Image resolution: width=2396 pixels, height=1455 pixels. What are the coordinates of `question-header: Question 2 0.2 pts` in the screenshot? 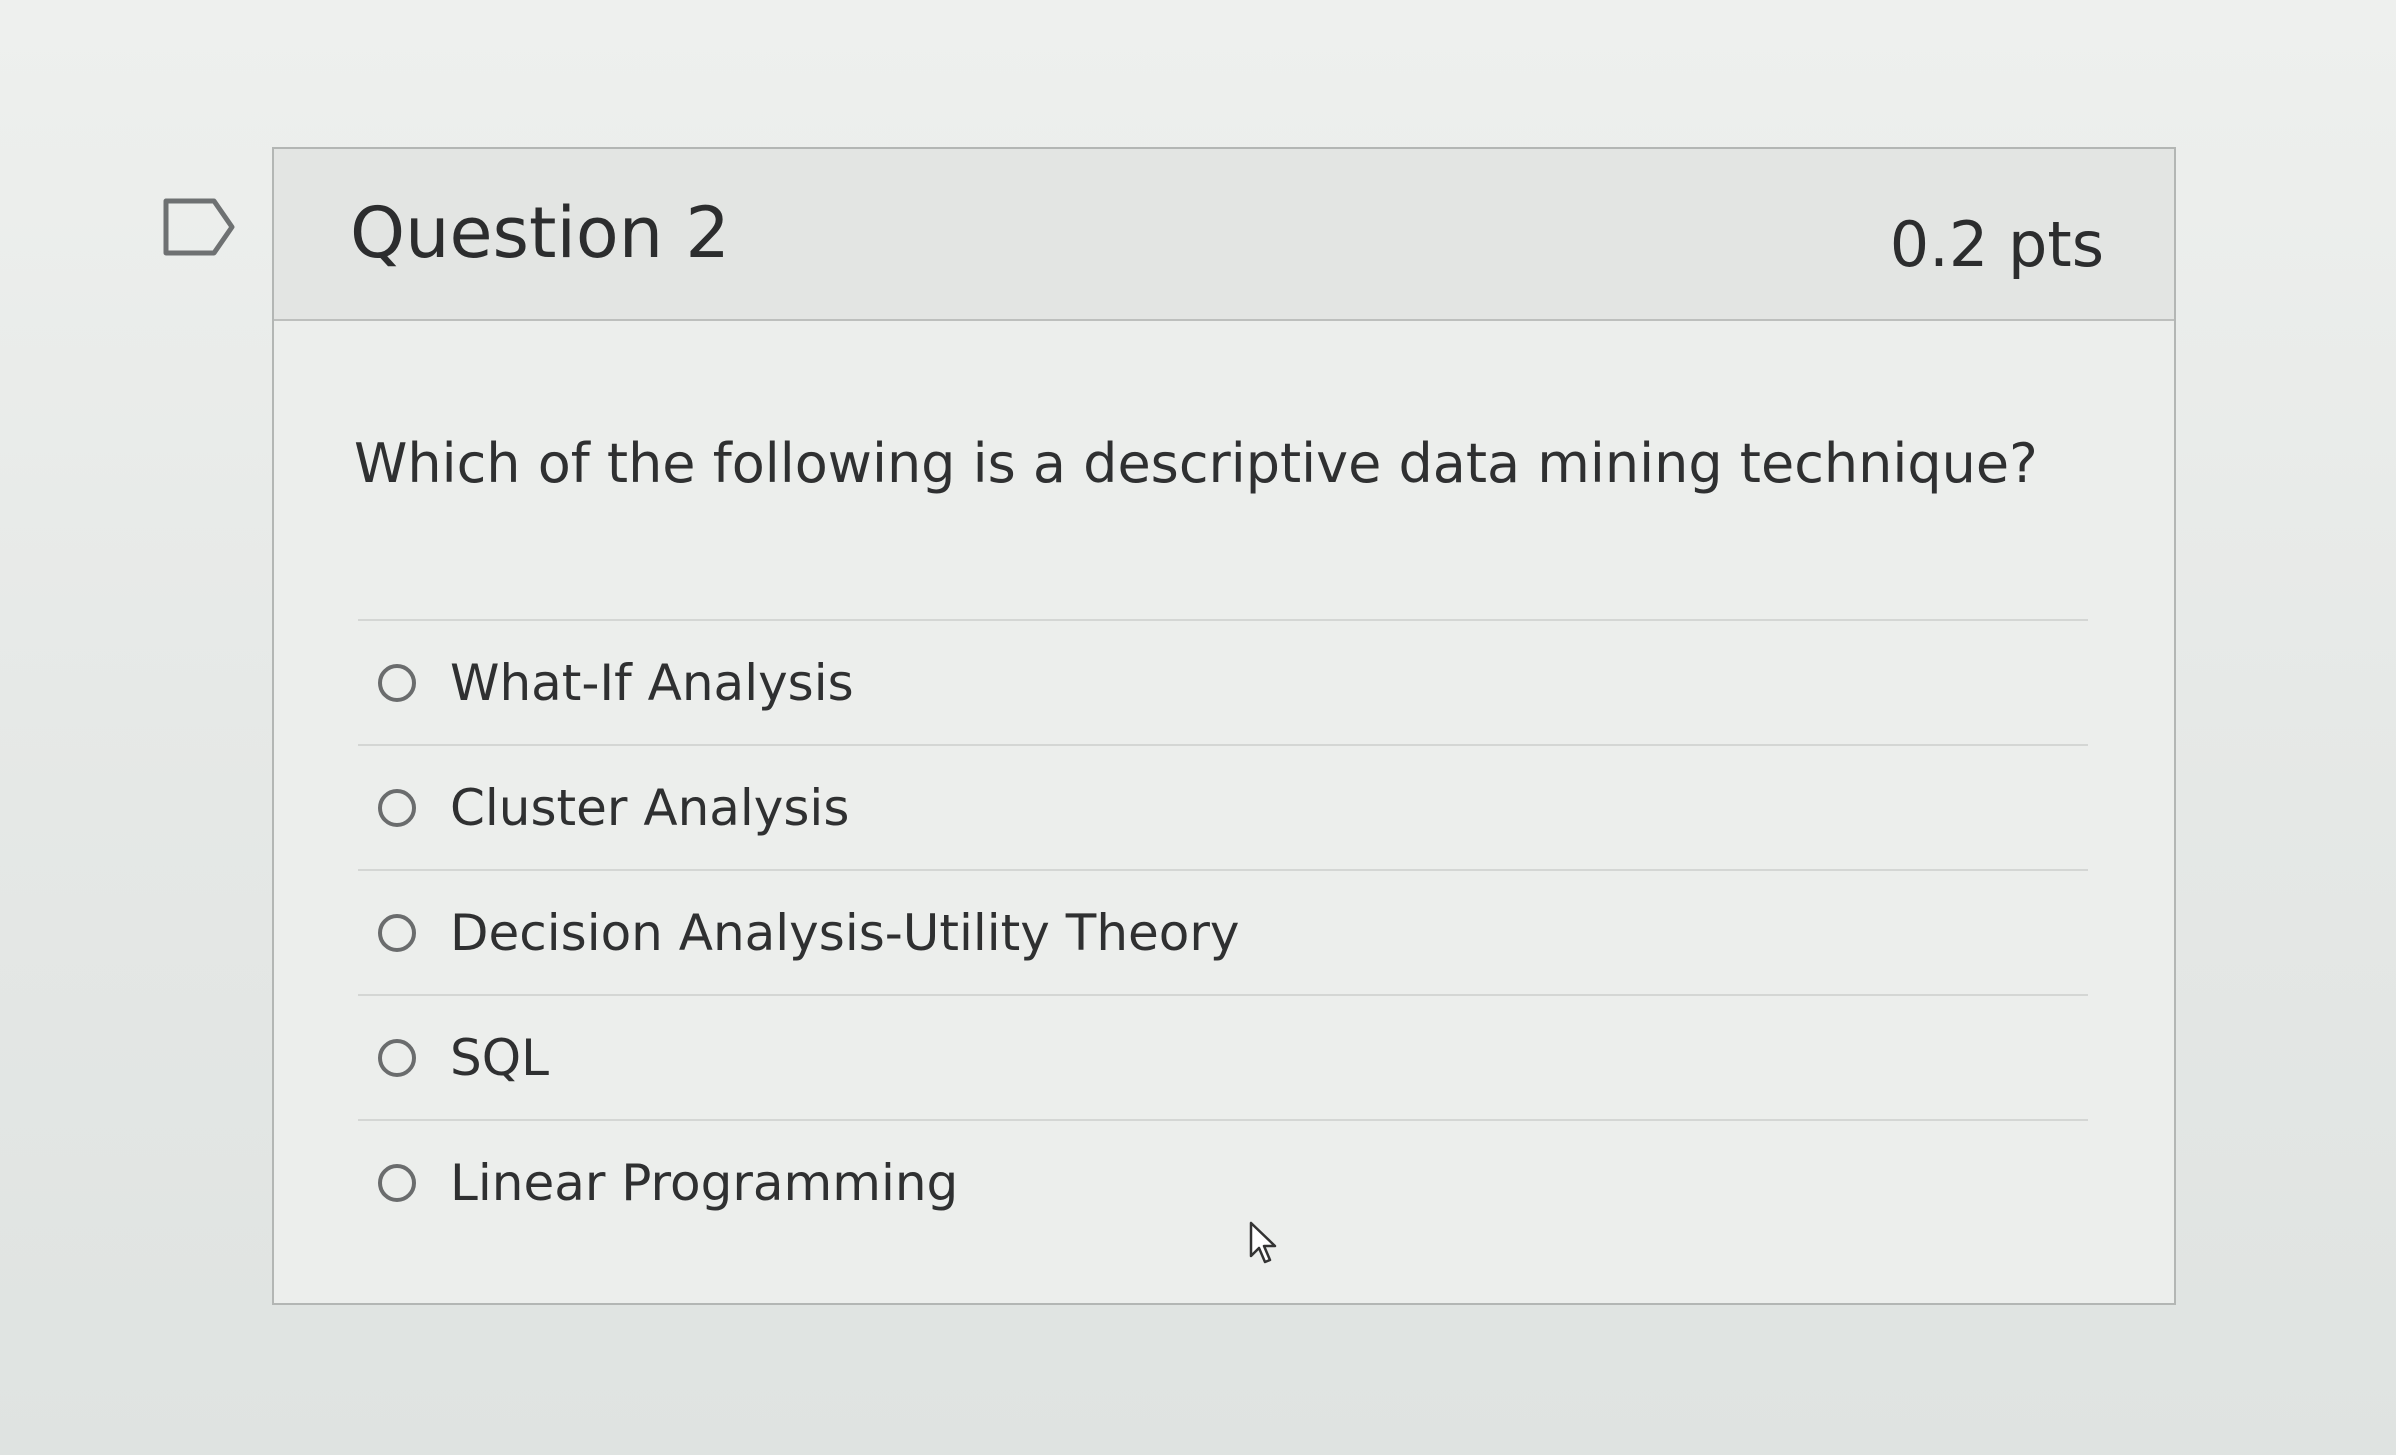 It's located at (1224, 235).